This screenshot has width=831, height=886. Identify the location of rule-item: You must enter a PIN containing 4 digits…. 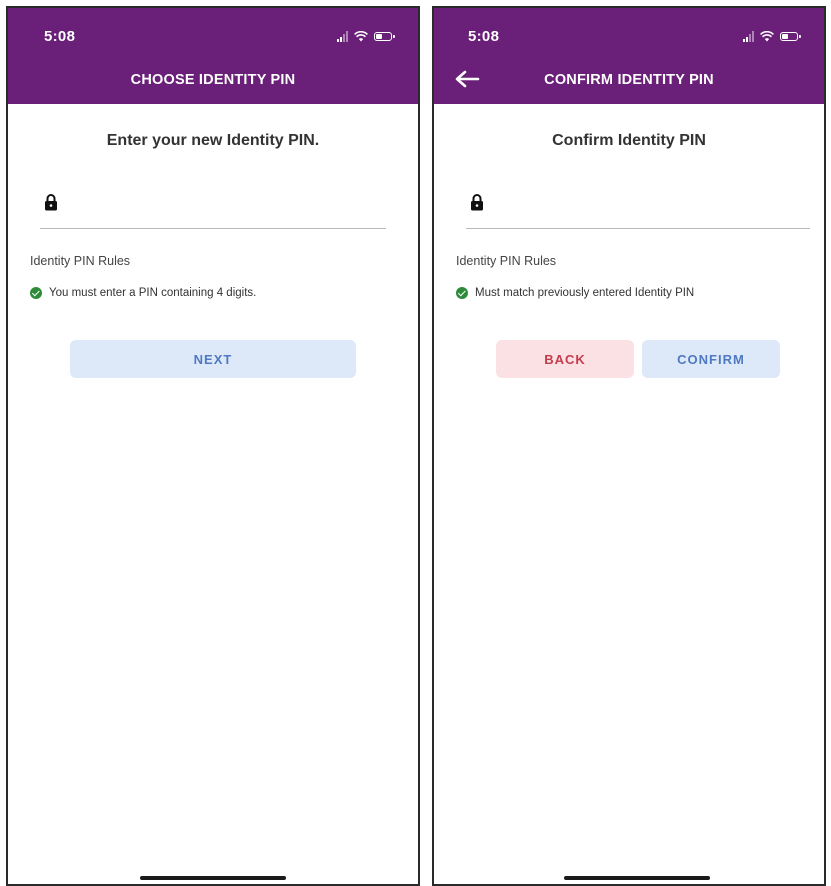
(143, 293).